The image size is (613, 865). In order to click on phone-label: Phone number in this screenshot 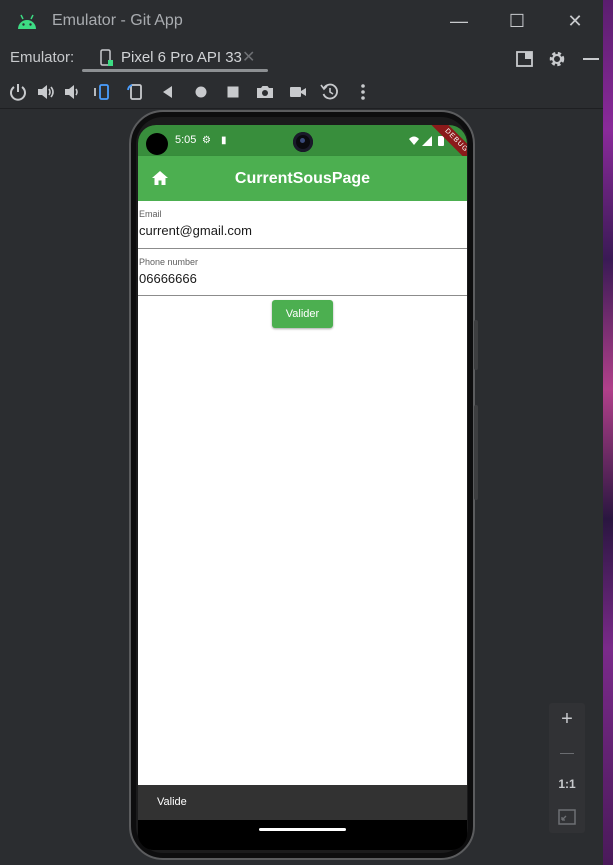, I will do `click(169, 262)`.